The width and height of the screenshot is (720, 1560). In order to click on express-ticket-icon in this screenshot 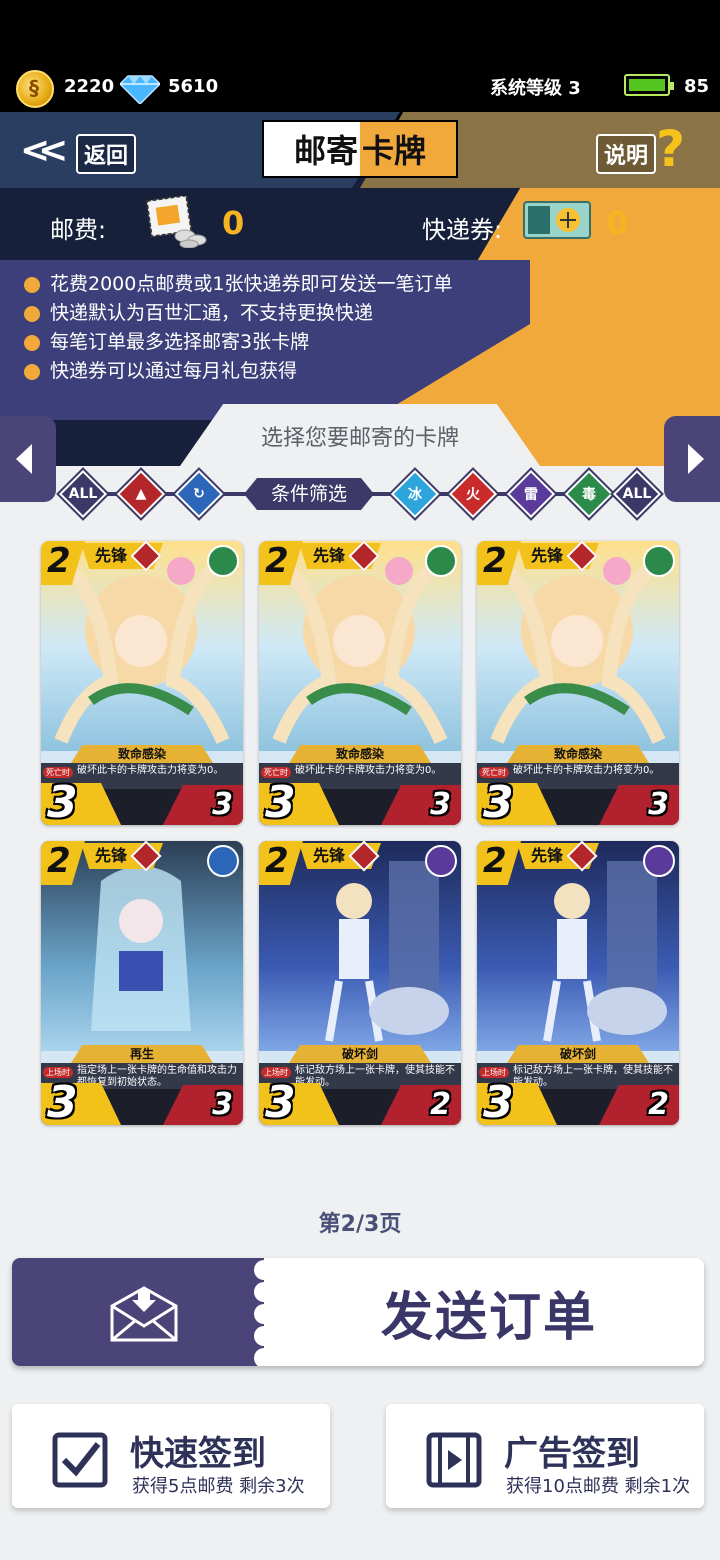, I will do `click(557, 220)`.